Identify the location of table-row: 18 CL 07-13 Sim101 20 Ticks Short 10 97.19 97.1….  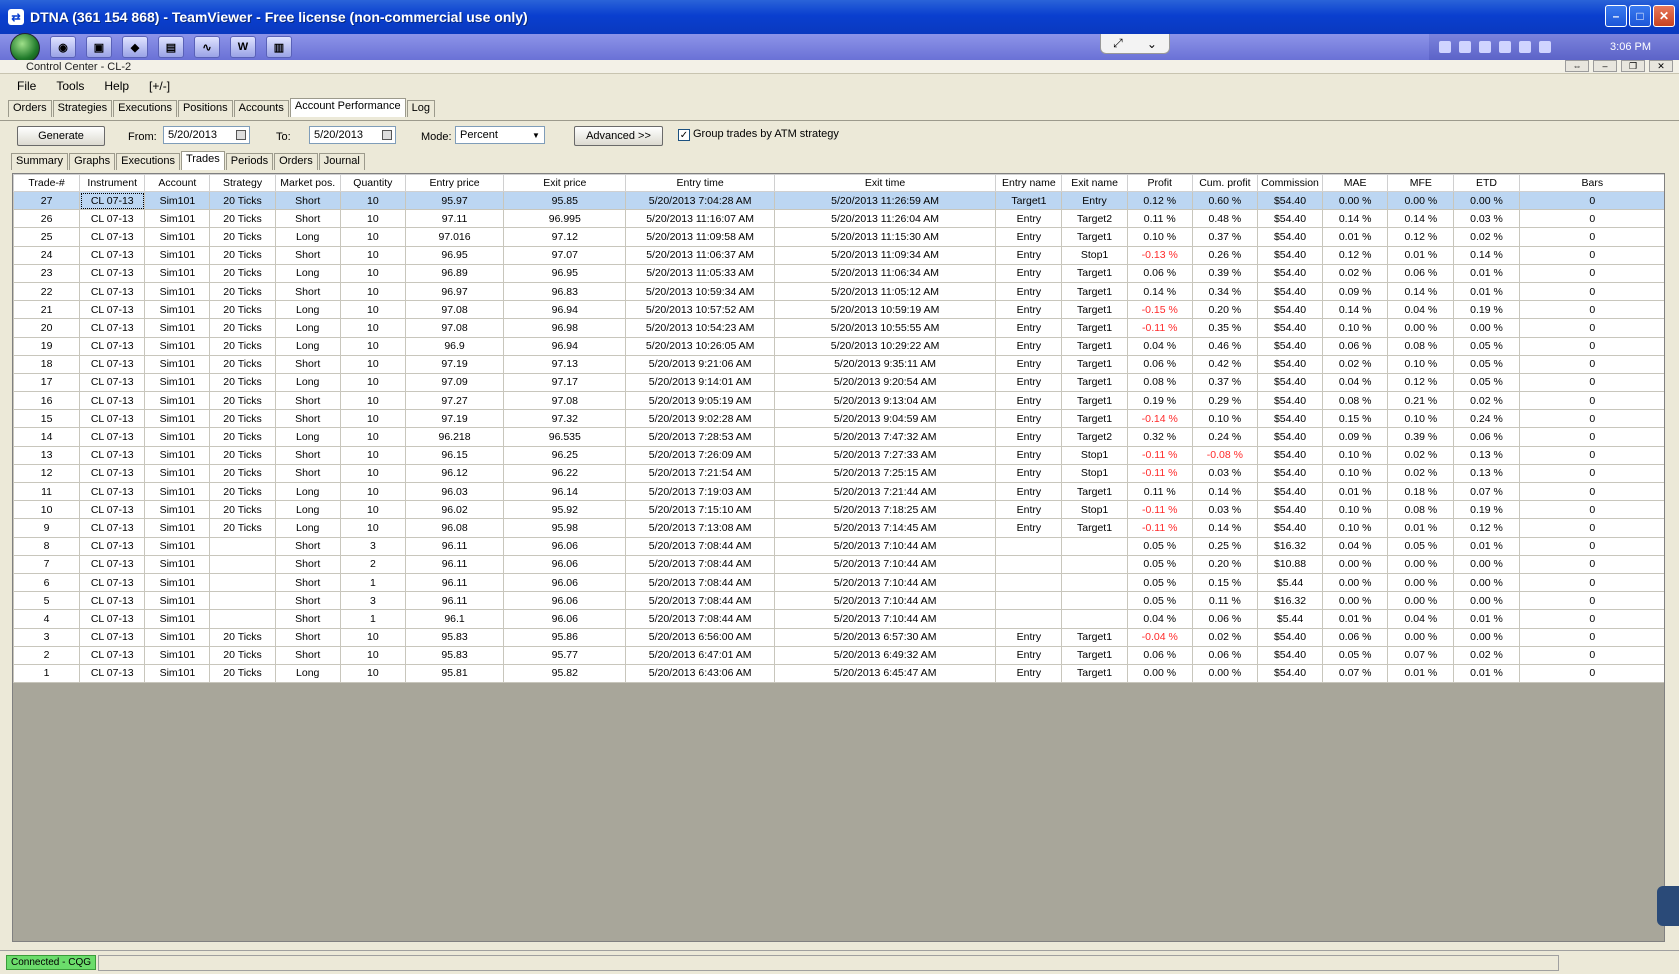
(838, 364).